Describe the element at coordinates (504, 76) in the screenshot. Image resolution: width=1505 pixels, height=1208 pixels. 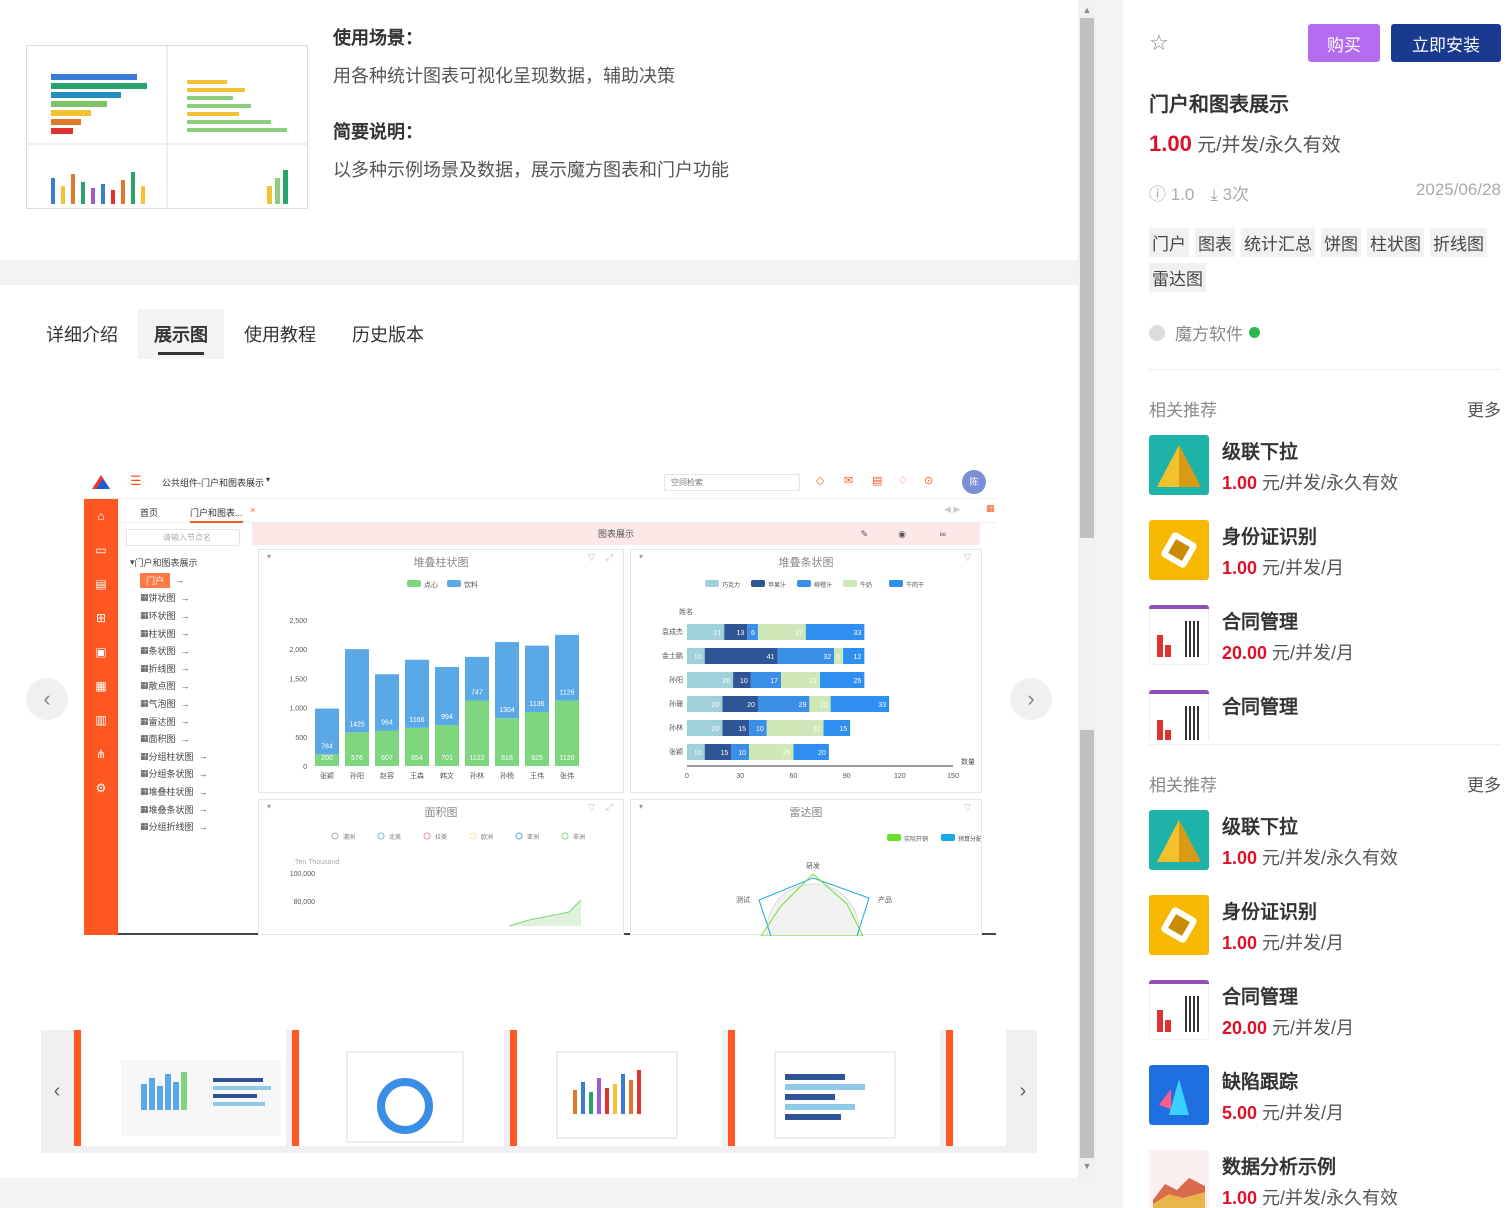
I see `scene-text: 用各种统计图表可视化呈现数据，辅助决策` at that location.